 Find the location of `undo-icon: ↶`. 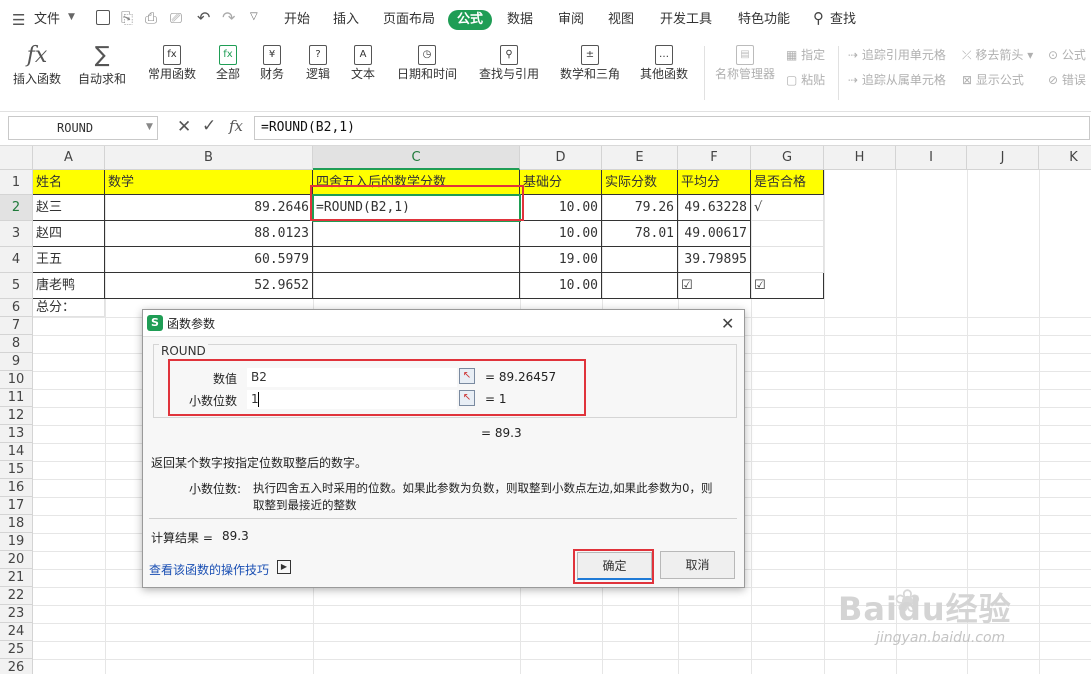

undo-icon: ↶ is located at coordinates (203, 17).